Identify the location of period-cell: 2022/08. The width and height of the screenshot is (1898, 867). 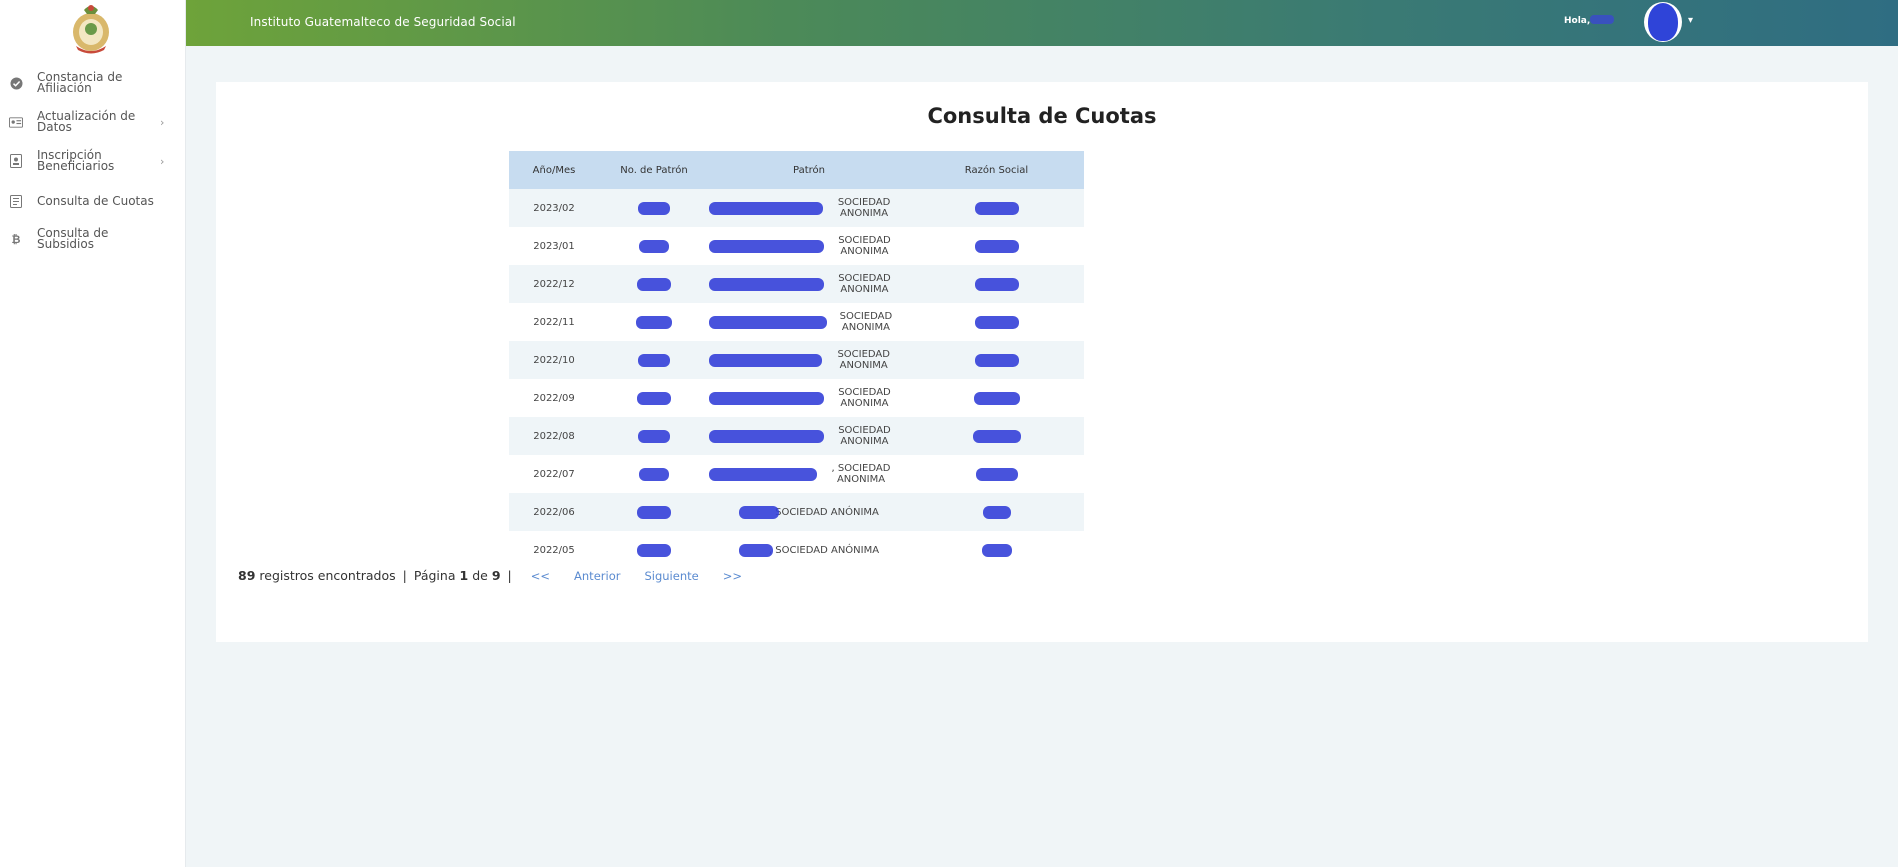
(554, 436).